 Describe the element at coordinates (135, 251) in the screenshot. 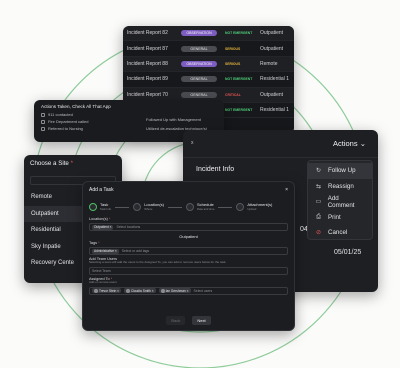

I see `tags-placeholder: Select or add tags` at that location.